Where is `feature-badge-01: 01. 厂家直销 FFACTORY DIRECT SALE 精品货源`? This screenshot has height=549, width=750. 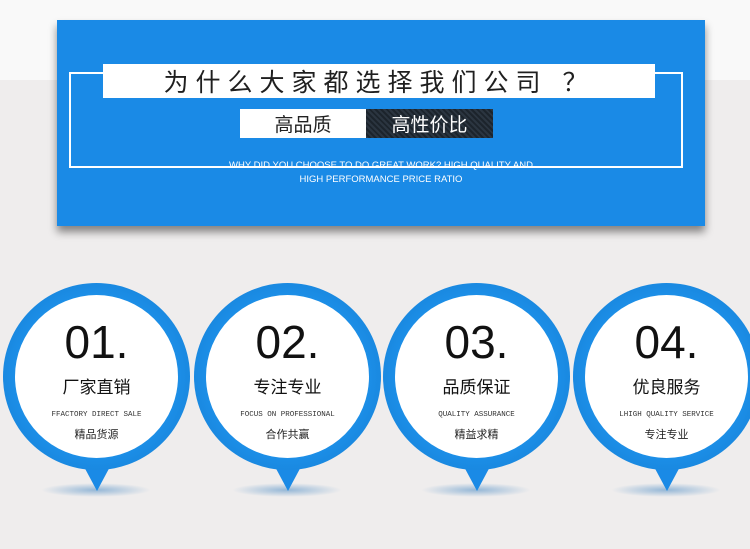 feature-badge-01: 01. 厂家直销 FFACTORY DIRECT SALE 精品货源 is located at coordinates (96, 395).